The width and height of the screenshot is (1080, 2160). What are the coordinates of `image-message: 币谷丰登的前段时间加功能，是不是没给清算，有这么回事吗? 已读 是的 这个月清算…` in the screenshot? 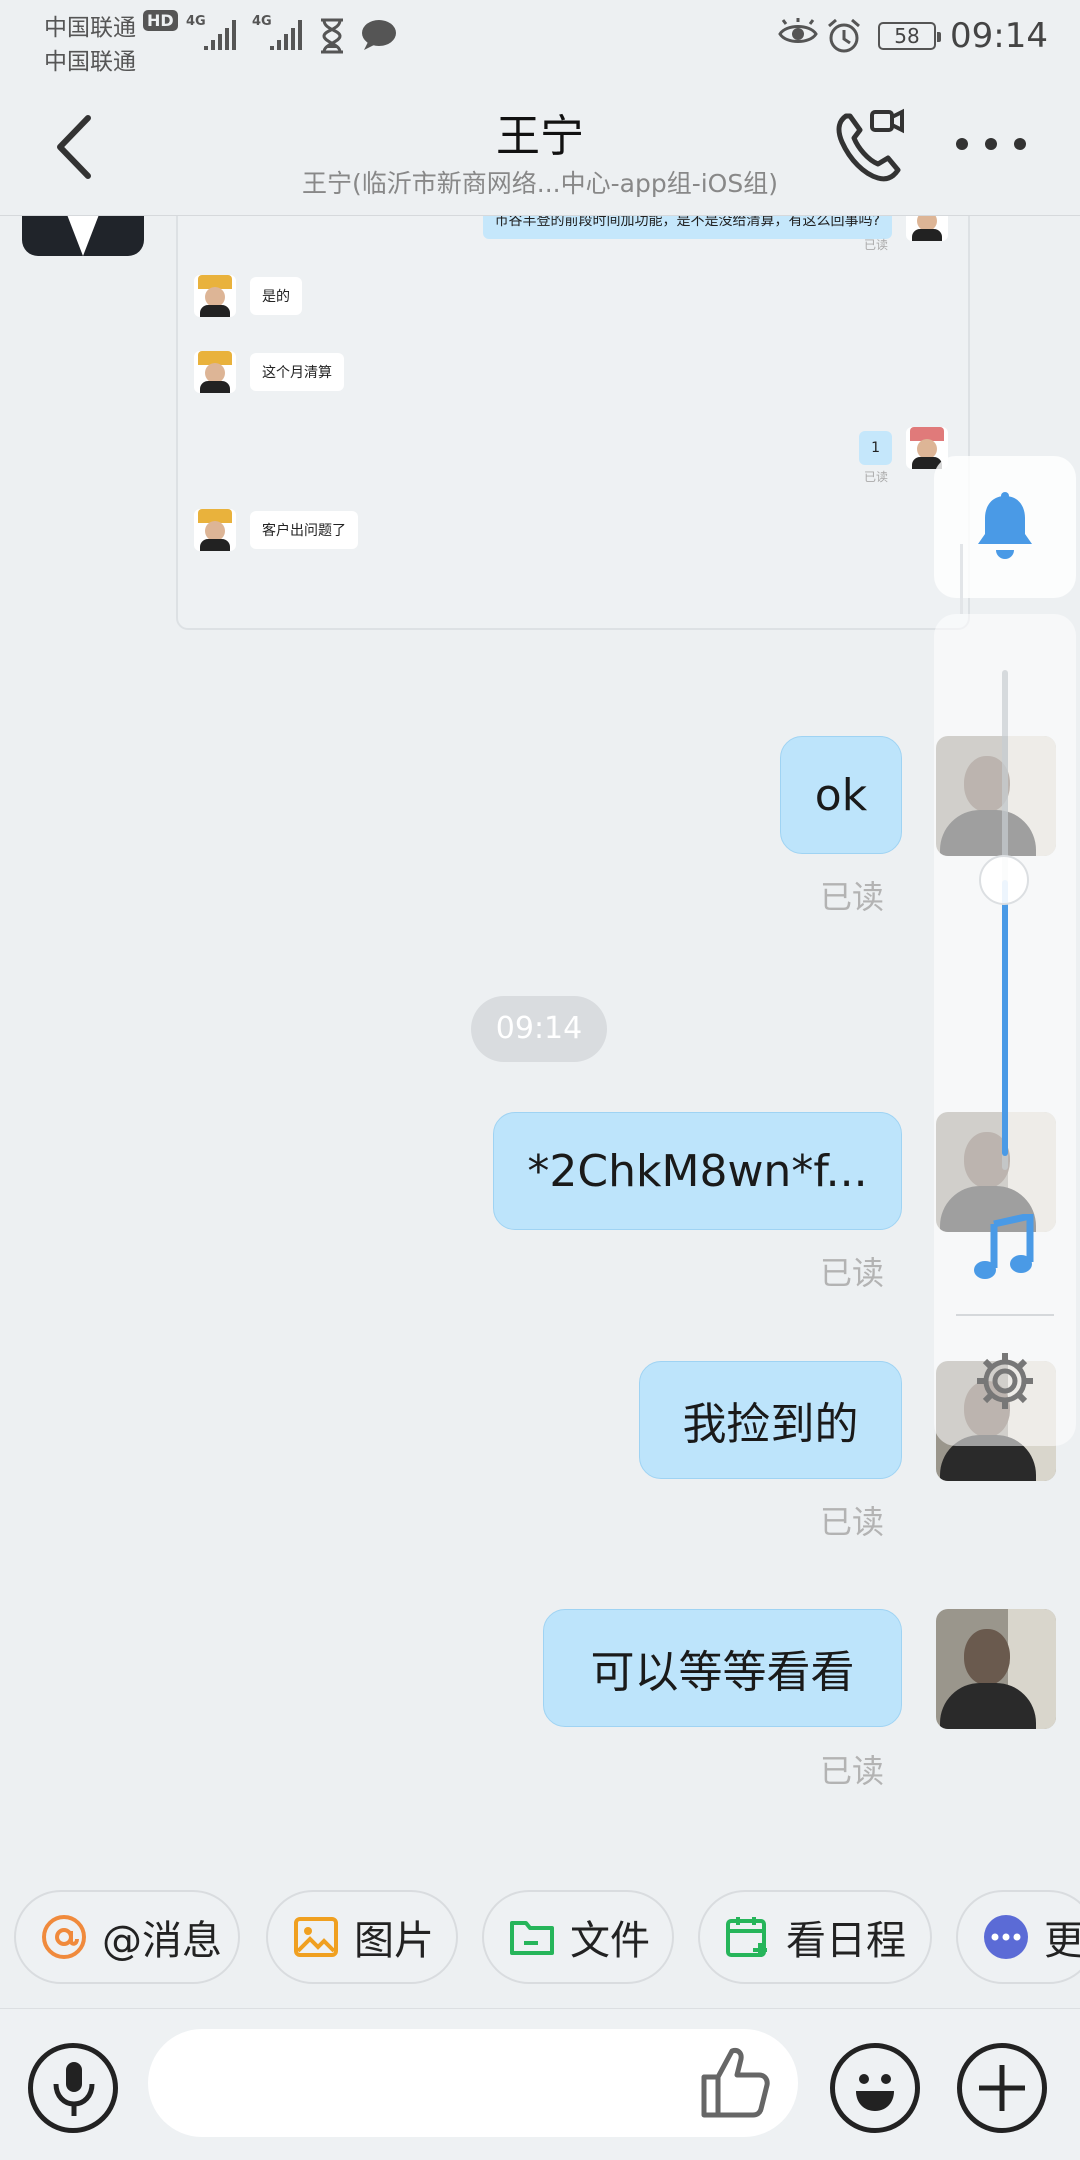 It's located at (573, 423).